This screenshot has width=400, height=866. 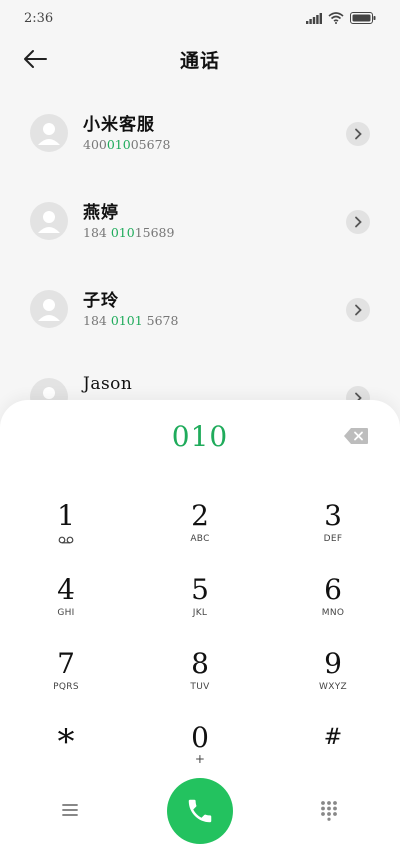 I want to click on contact-row: 燕婷 184 01015689, so click(x=200, y=232).